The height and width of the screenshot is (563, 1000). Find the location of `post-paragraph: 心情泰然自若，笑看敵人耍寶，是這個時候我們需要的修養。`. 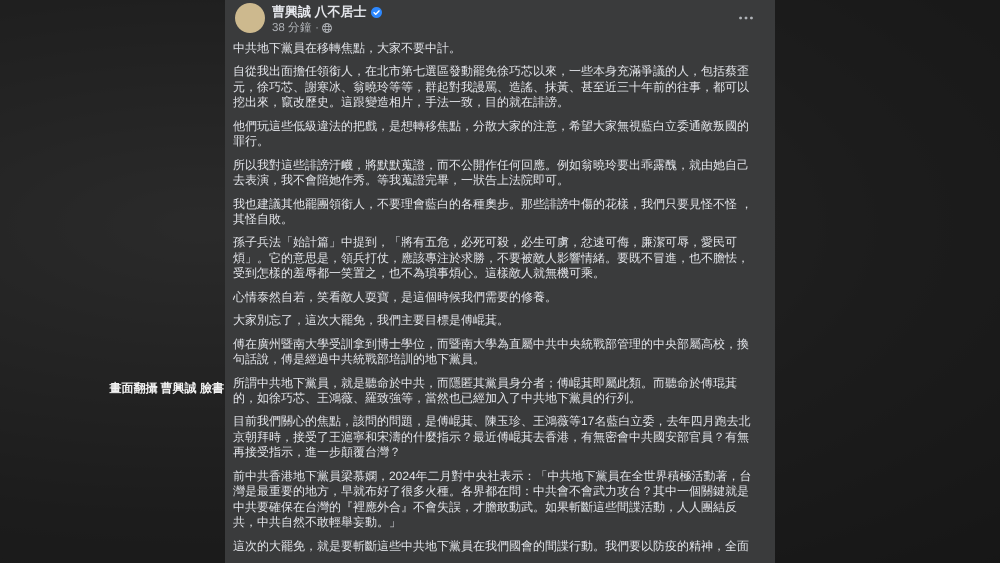

post-paragraph: 心情泰然自若，笑看敵人耍寶，是這個時候我們需要的修養。 is located at coordinates (395, 298).